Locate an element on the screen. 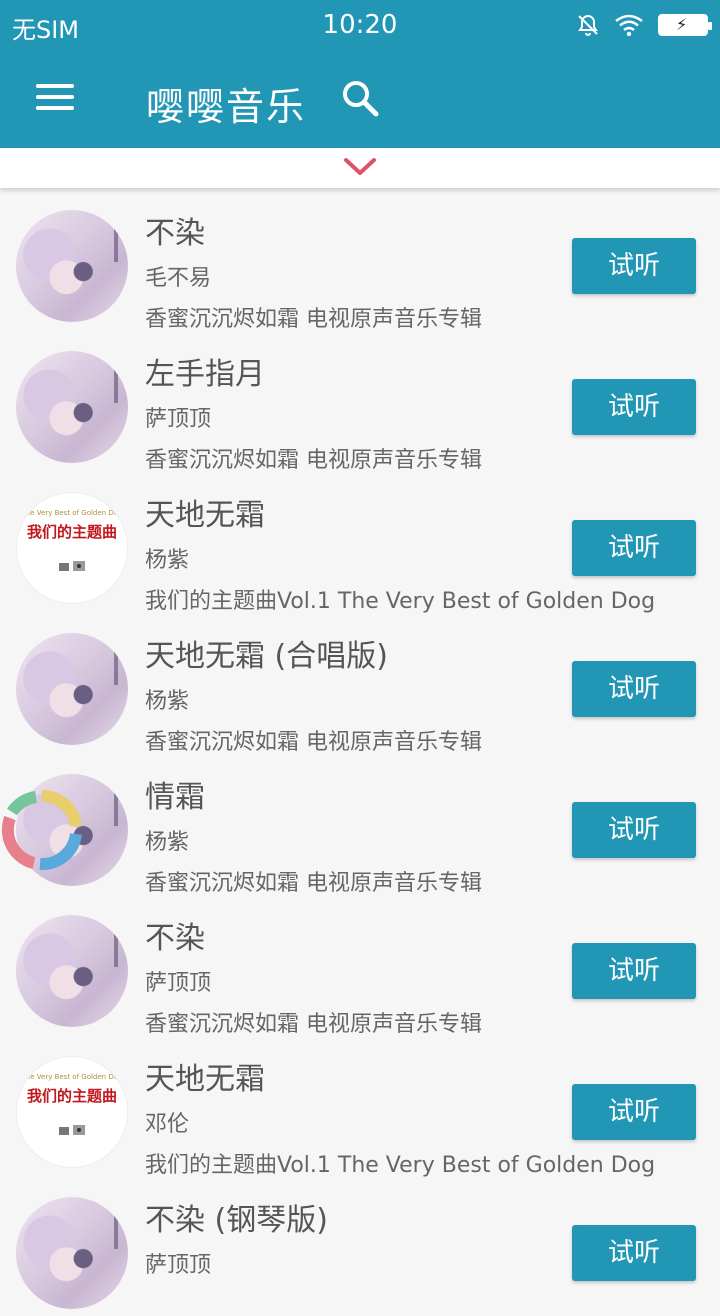  song-row: 情霜 杨紫 香蜜沉沉烬如霜 电视原声音乐专辑 试听 is located at coordinates (360, 824).